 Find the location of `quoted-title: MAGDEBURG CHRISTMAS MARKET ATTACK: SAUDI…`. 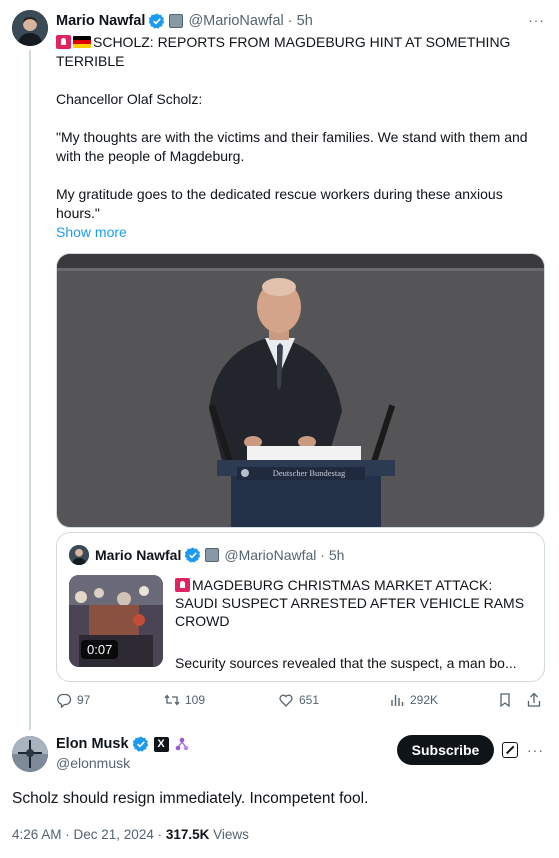

quoted-title: MAGDEBURG CHRISTMAS MARKET ATTACK: SAUDI… is located at coordinates (350, 603).